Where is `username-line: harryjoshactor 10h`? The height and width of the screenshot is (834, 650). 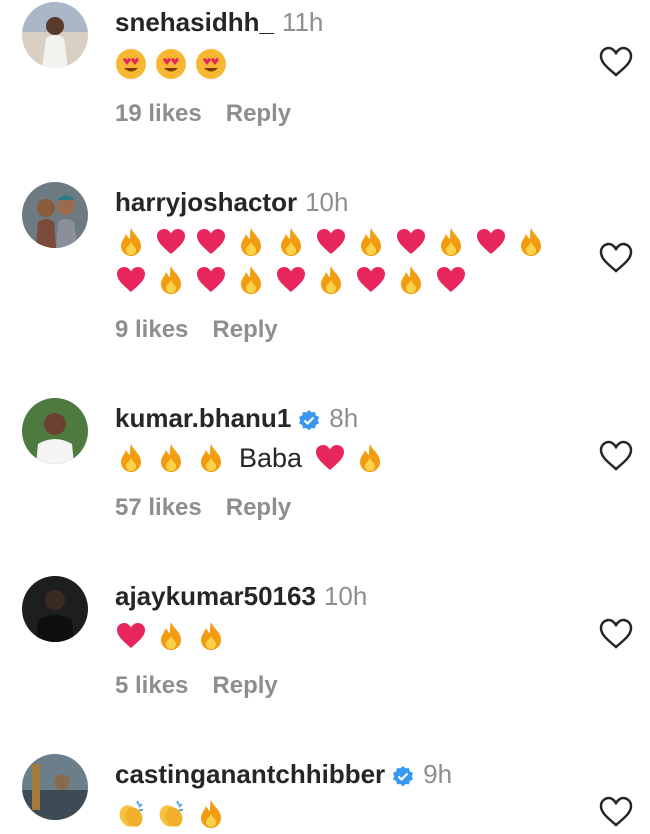
username-line: harryjoshactor 10h is located at coordinates (231, 202).